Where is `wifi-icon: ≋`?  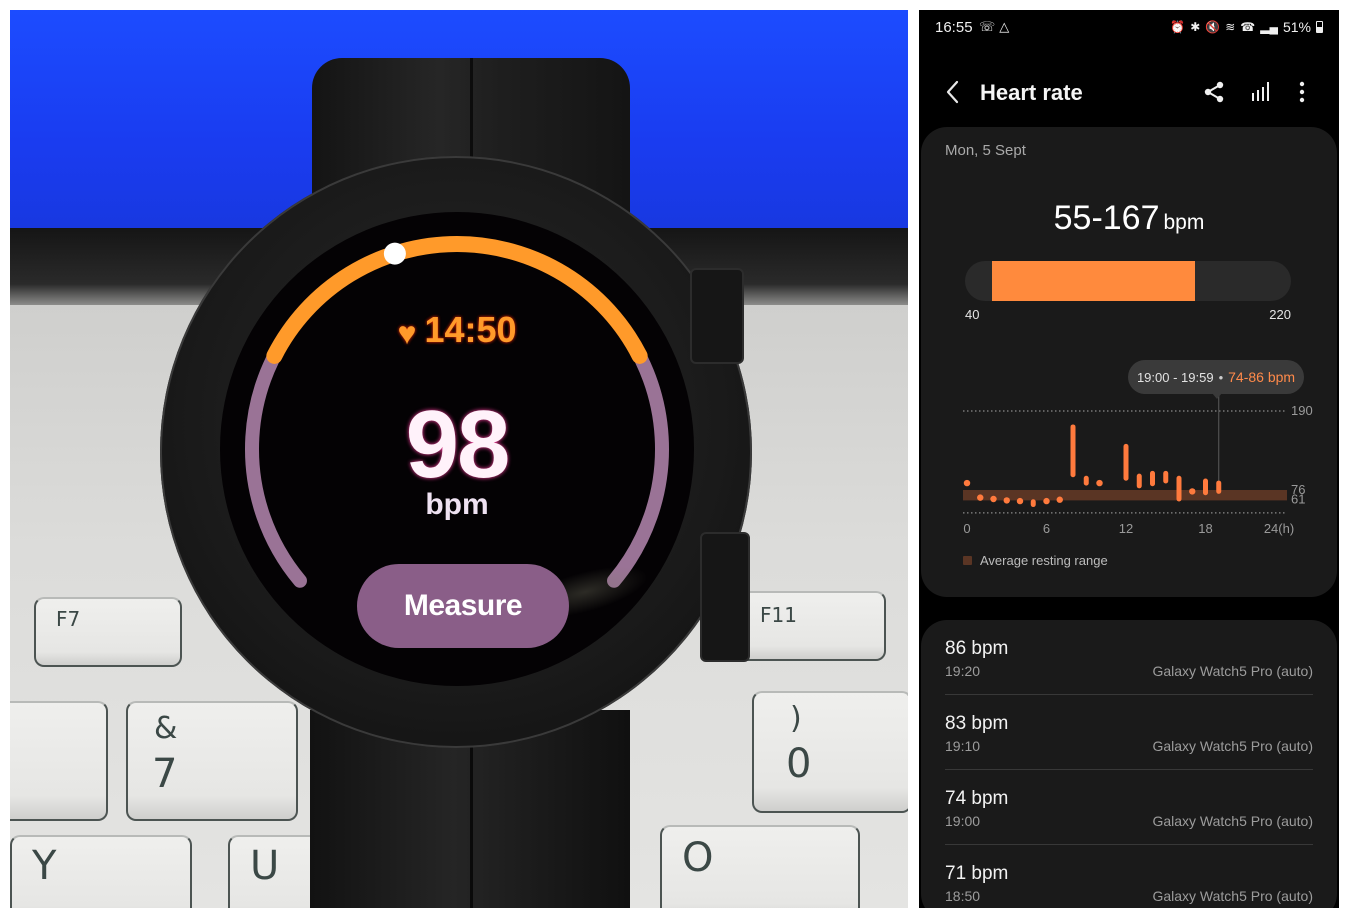
wifi-icon: ≋ is located at coordinates (1230, 27).